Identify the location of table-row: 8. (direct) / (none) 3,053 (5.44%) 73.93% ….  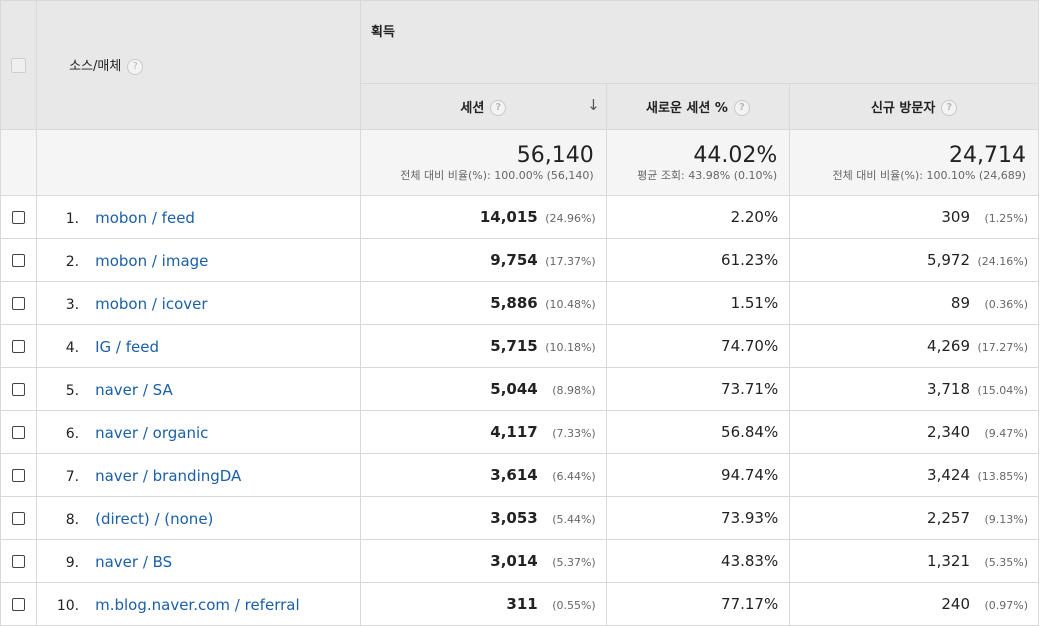
(519, 518).